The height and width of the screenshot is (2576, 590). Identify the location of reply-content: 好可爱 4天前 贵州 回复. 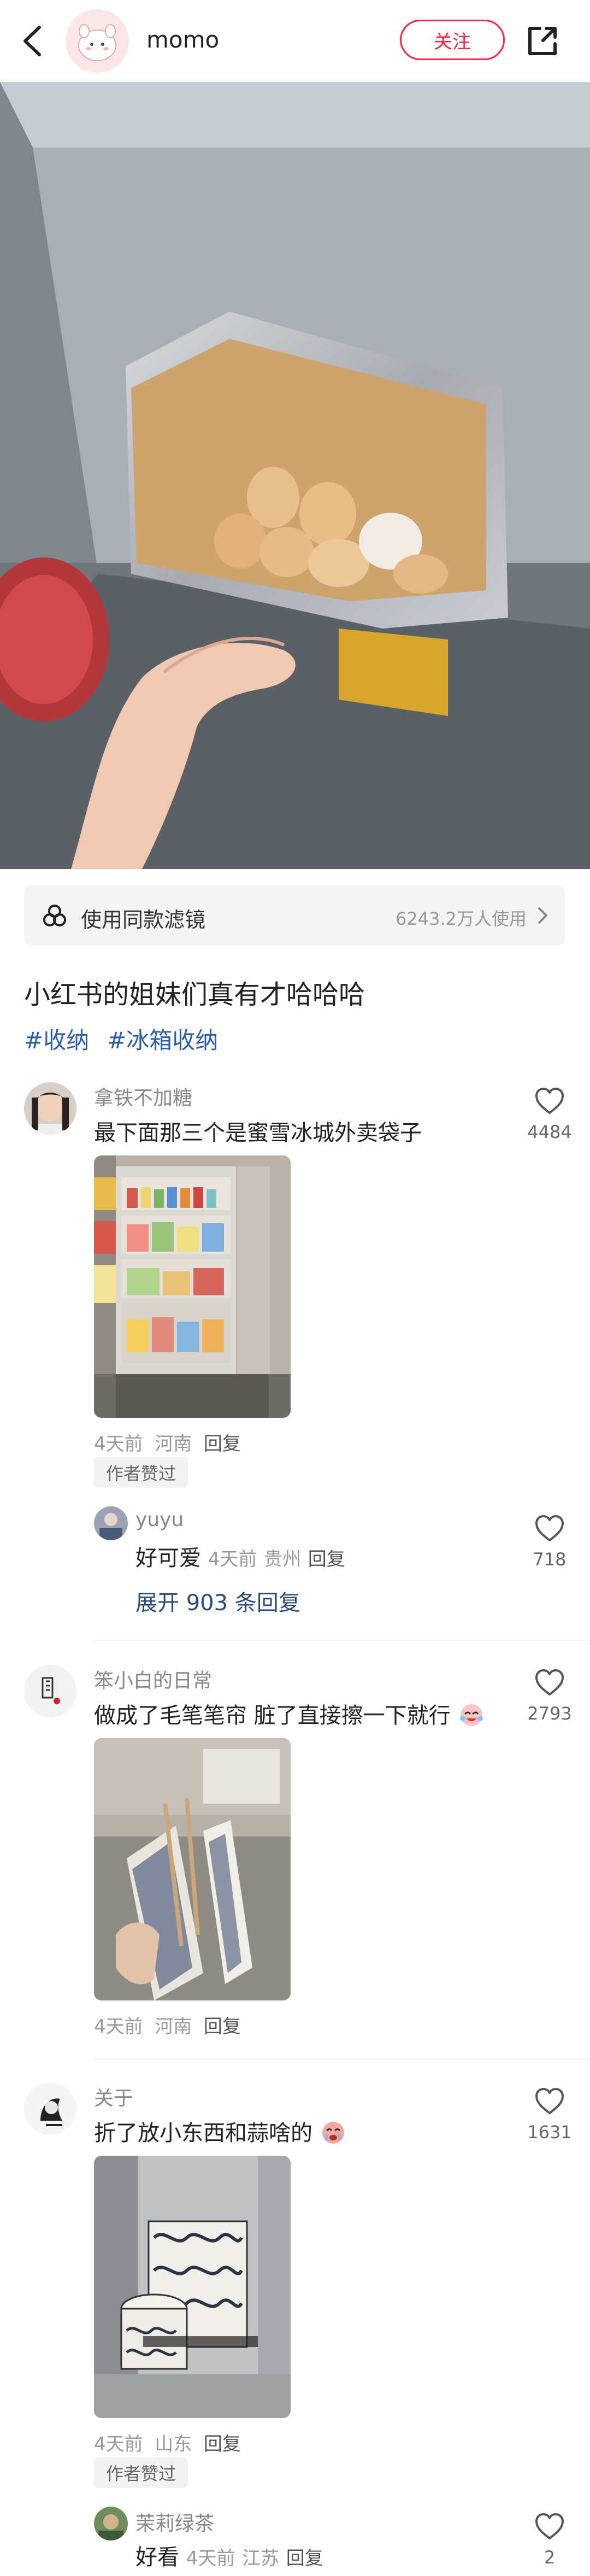
(240, 1556).